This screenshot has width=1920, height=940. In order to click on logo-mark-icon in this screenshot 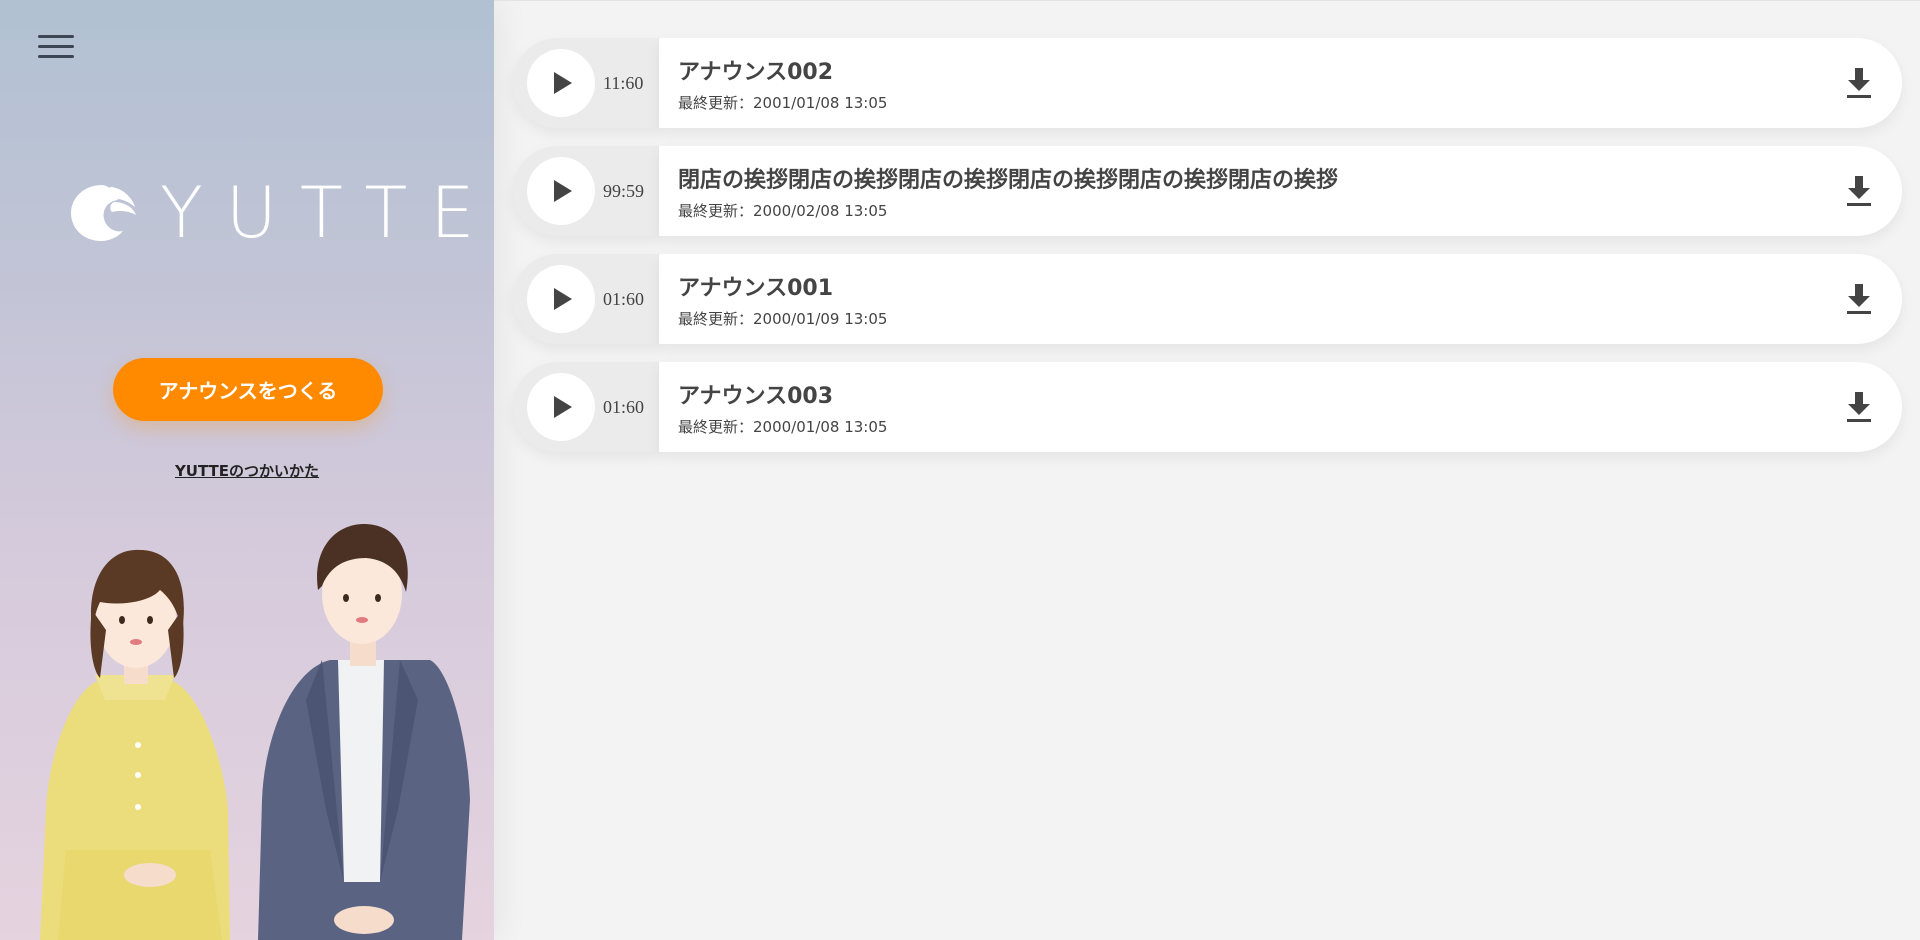, I will do `click(103, 213)`.